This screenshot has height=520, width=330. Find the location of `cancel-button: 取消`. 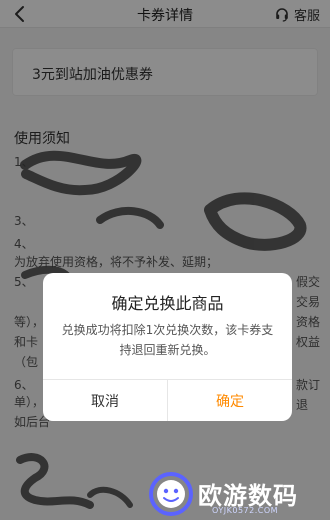

cancel-button: 取消 is located at coordinates (105, 400).